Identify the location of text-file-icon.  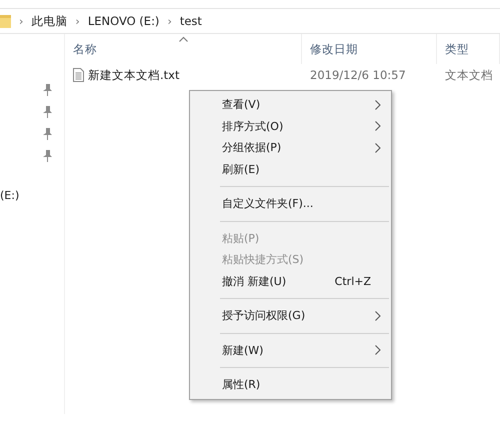
(78, 75).